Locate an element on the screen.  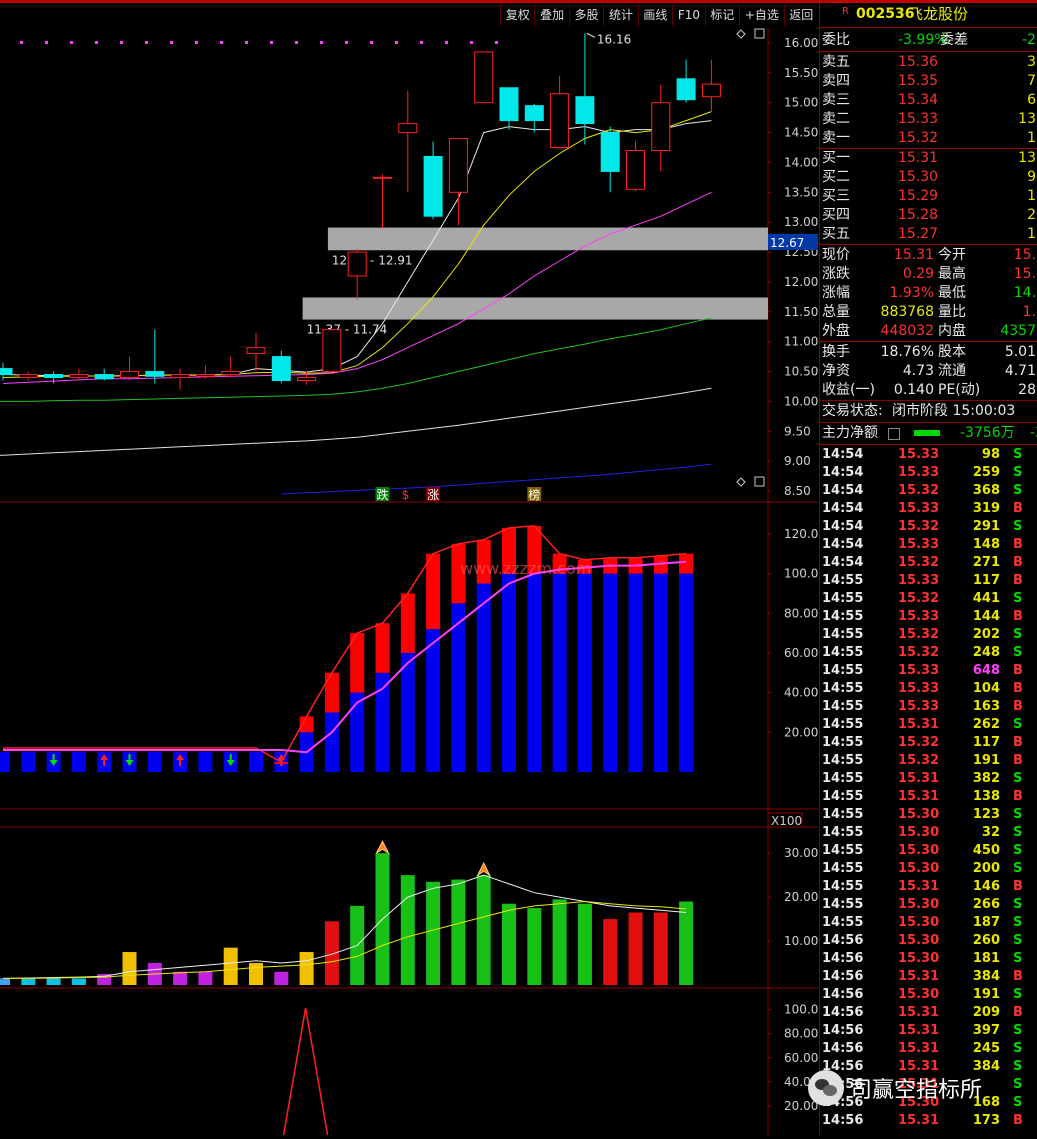
quote-row: 现价 15.31 今开 15. is located at coordinates (928, 255).